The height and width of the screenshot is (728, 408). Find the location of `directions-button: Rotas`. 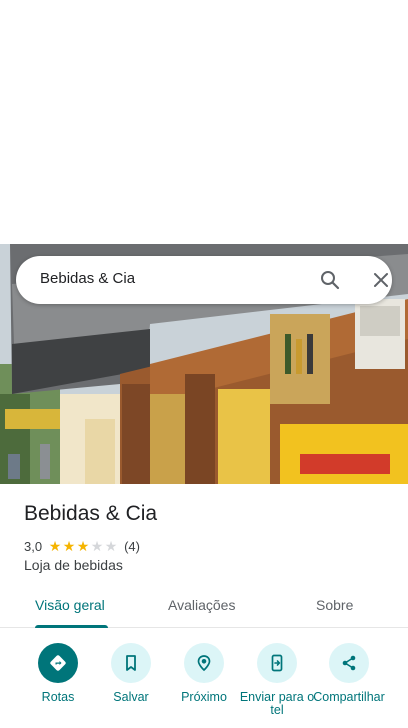

directions-button: Rotas is located at coordinates (58, 673).